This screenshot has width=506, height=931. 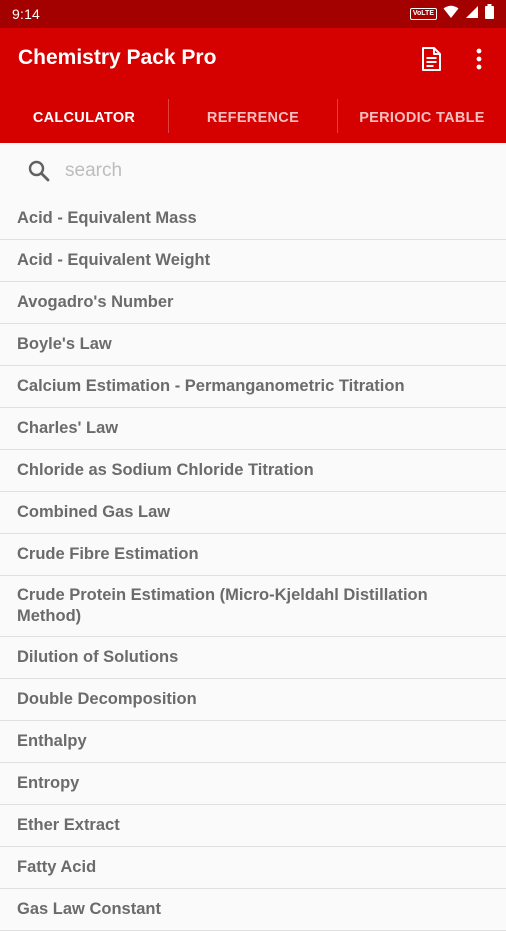 What do you see at coordinates (253, 826) in the screenshot?
I see `list-item: Ether Extract` at bounding box center [253, 826].